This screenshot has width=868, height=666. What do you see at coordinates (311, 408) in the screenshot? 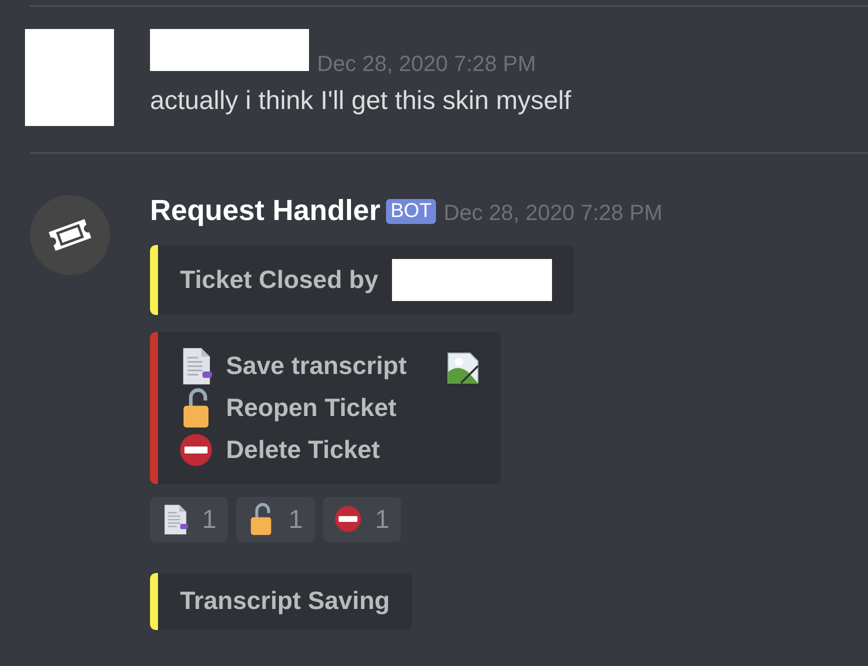
I see `embed-line: Reopen Ticket` at bounding box center [311, 408].